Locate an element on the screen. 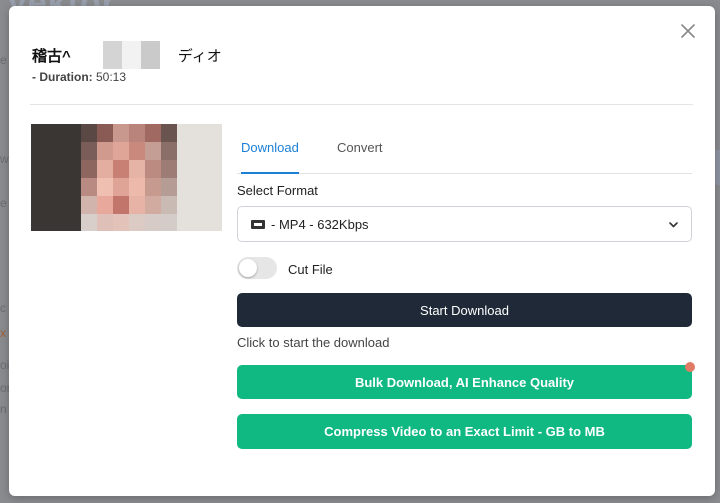  start-download-button: Start Download is located at coordinates (464, 310).